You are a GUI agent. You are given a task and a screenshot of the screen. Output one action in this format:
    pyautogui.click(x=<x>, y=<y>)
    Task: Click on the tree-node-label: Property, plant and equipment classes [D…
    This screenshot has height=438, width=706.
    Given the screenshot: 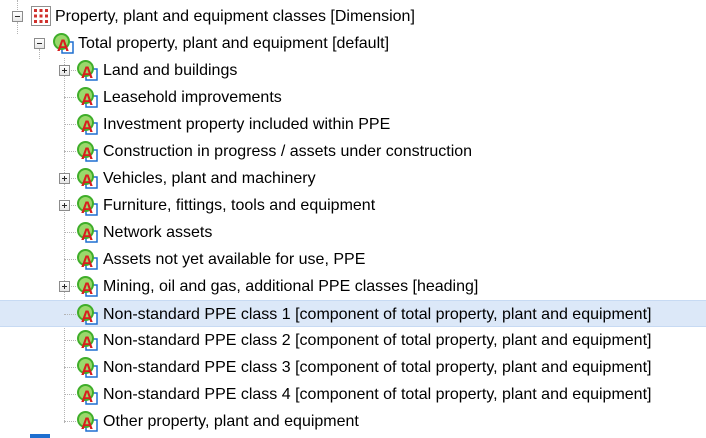 What is the action you would take?
    pyautogui.click(x=235, y=16)
    